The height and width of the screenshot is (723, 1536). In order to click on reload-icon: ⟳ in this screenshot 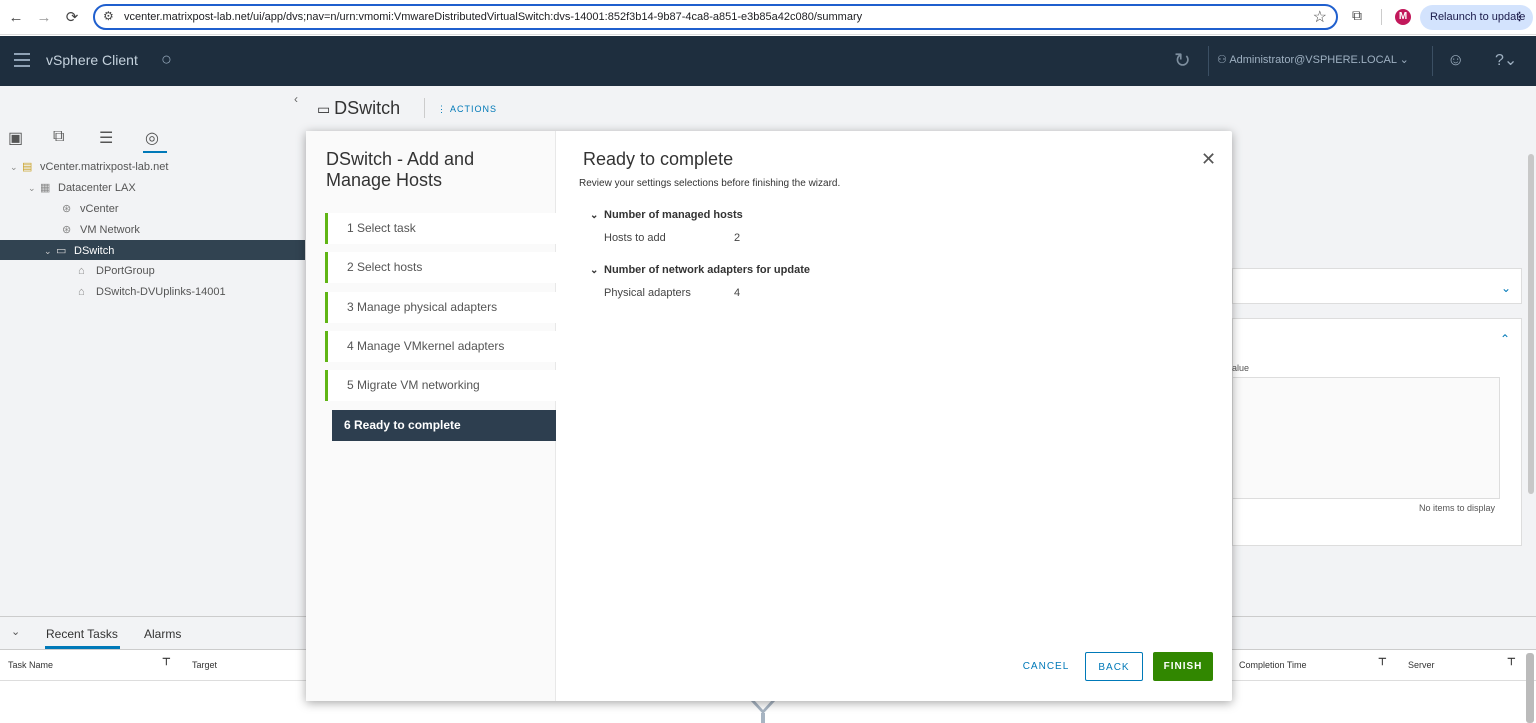, I will do `click(72, 17)`.